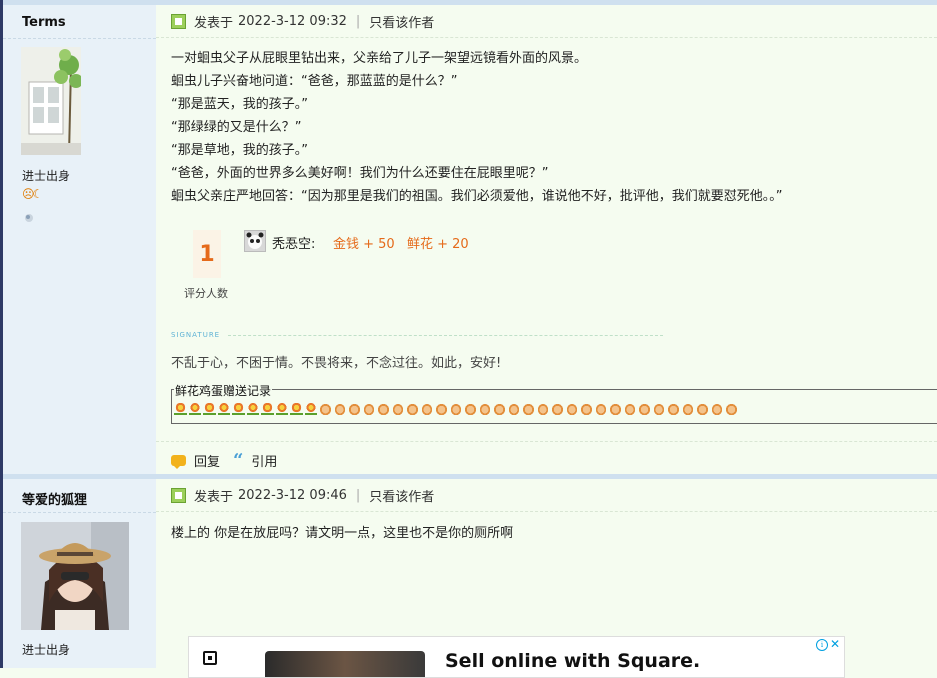 This screenshot has height=678, width=937. Describe the element at coordinates (293, 242) in the screenshot. I see `rater-name: 秃忢空:` at that location.